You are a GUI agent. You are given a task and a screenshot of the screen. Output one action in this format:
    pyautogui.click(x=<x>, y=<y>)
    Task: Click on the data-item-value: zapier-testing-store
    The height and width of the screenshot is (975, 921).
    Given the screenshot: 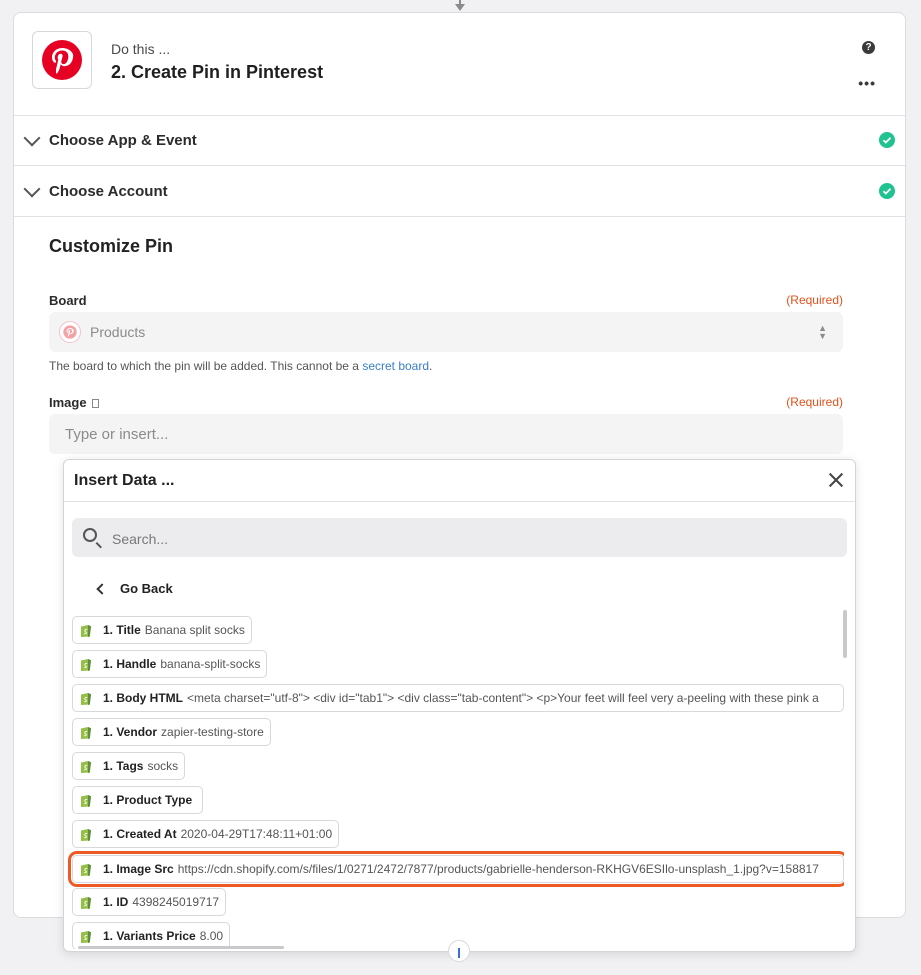 What is the action you would take?
    pyautogui.click(x=212, y=732)
    